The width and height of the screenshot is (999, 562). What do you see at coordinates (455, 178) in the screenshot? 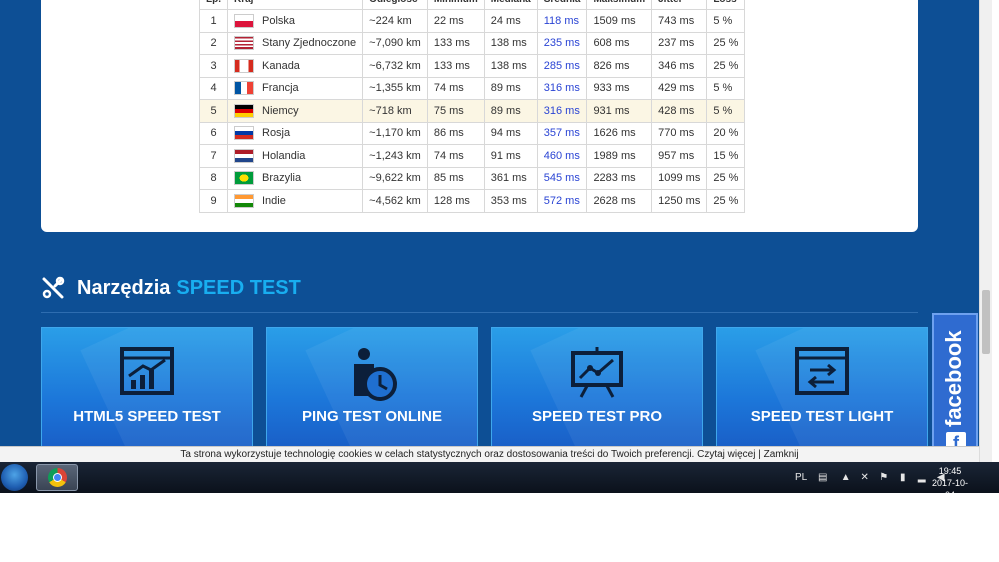
I see `minimum-cell: 85 ms` at bounding box center [455, 178].